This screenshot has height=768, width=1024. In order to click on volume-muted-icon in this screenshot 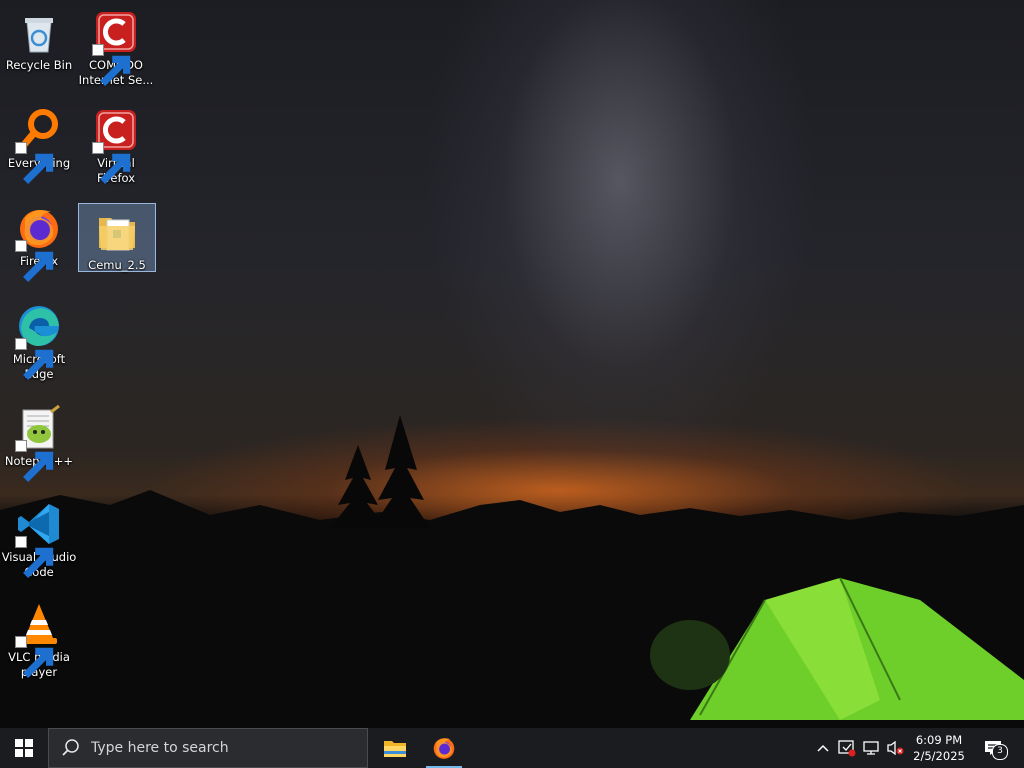, I will do `click(895, 748)`.